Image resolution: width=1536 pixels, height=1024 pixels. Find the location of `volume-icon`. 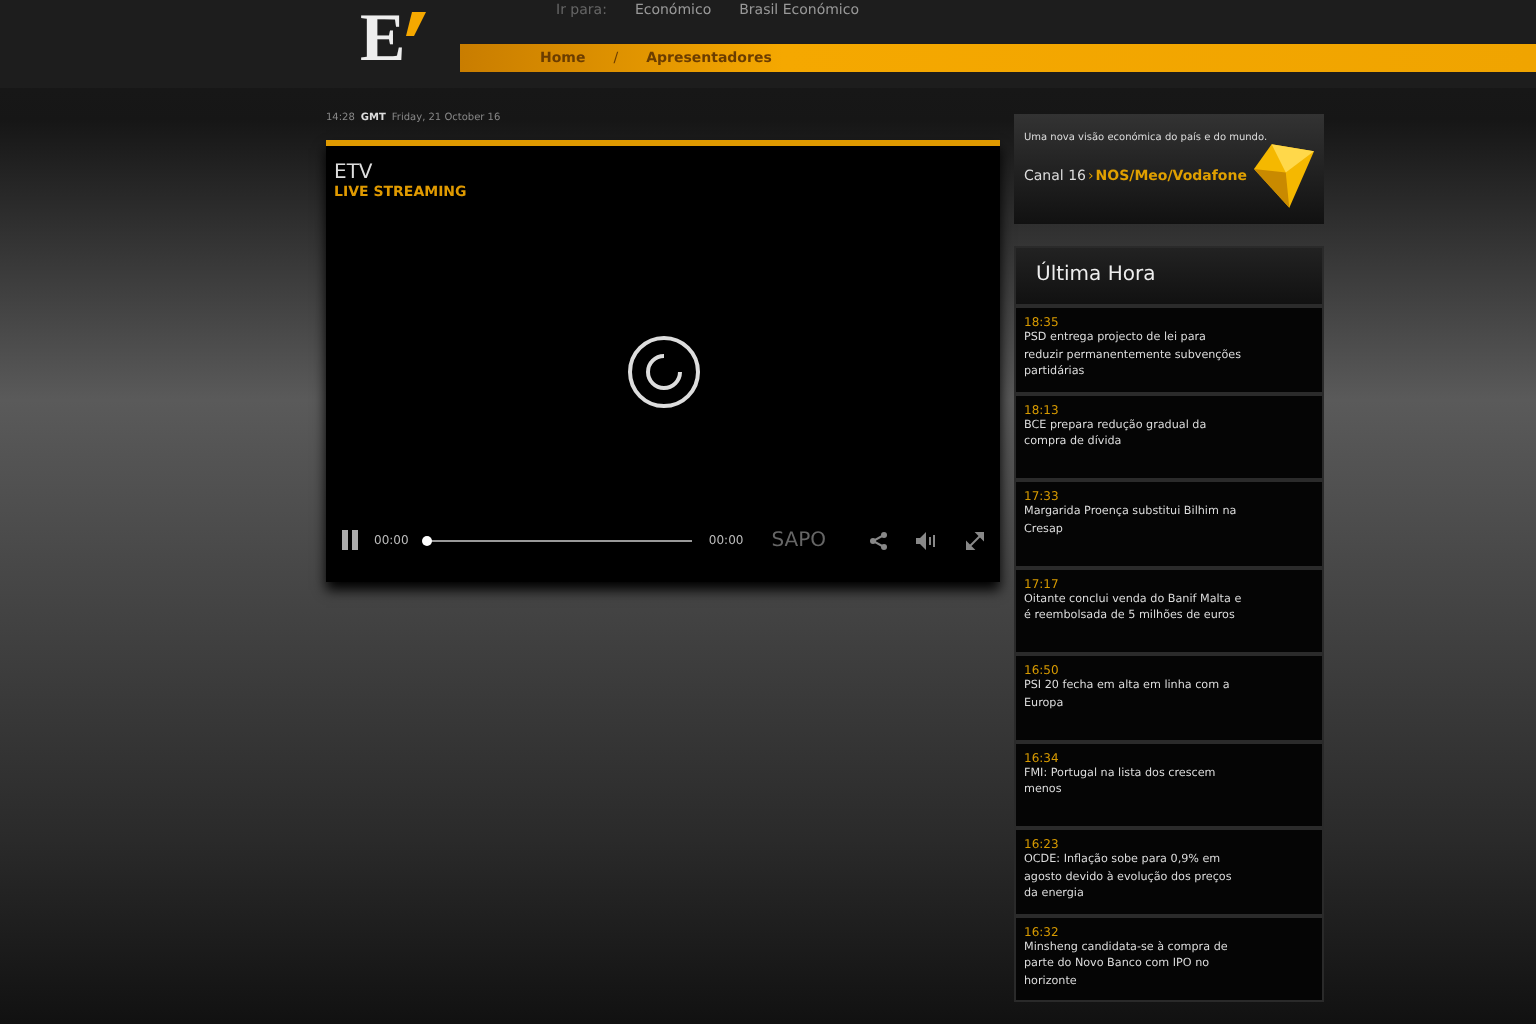

volume-icon is located at coordinates (927, 540).